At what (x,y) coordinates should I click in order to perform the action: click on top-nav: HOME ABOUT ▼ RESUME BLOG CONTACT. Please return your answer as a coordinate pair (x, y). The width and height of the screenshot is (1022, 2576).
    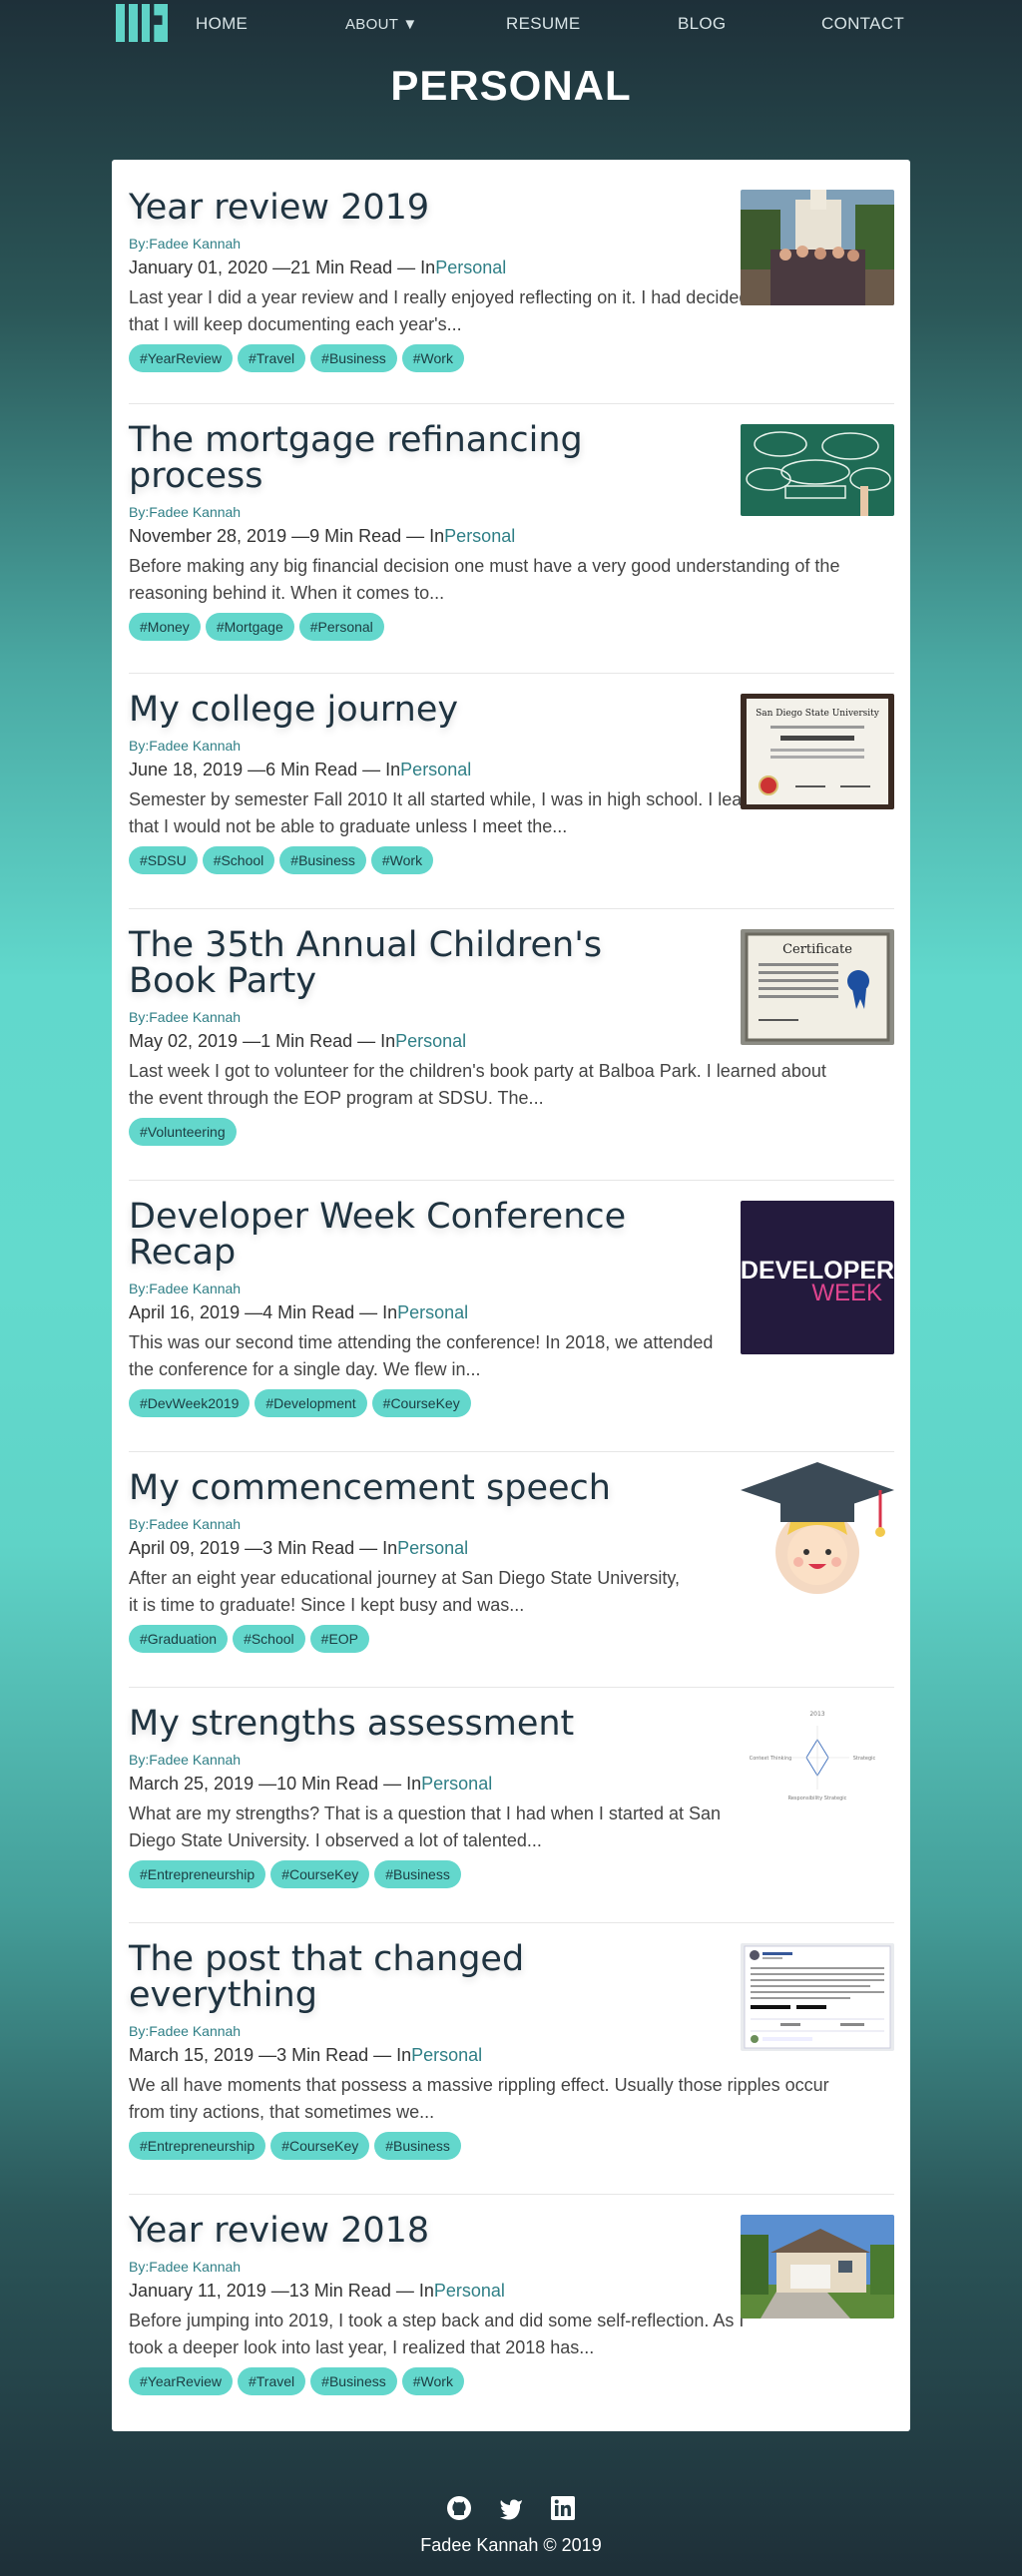
    Looking at the image, I should click on (511, 25).